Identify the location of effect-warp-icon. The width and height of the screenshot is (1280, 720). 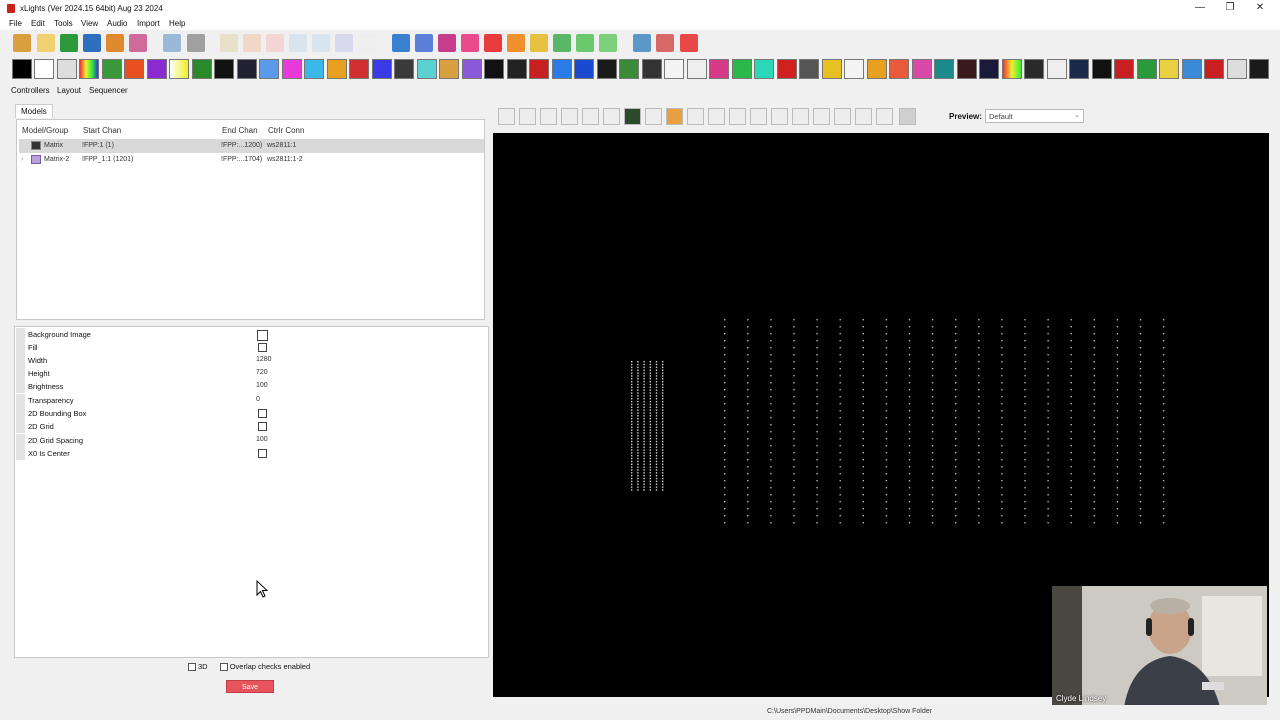
(1237, 69).